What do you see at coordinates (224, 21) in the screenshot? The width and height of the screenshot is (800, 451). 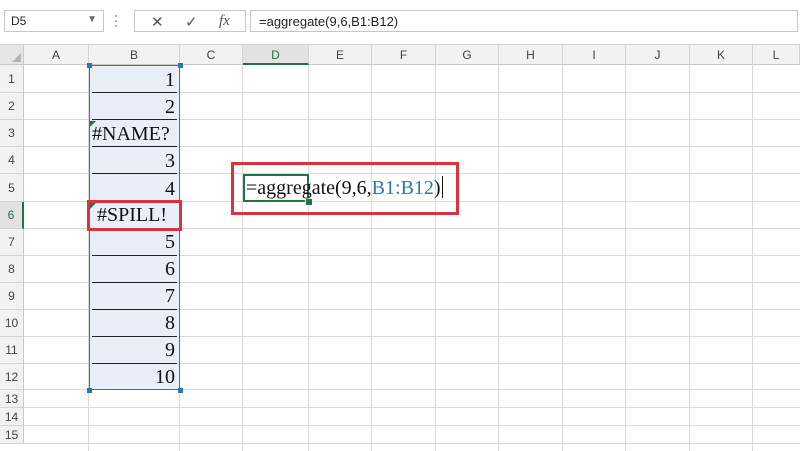 I see `insert-function-icon: fx` at bounding box center [224, 21].